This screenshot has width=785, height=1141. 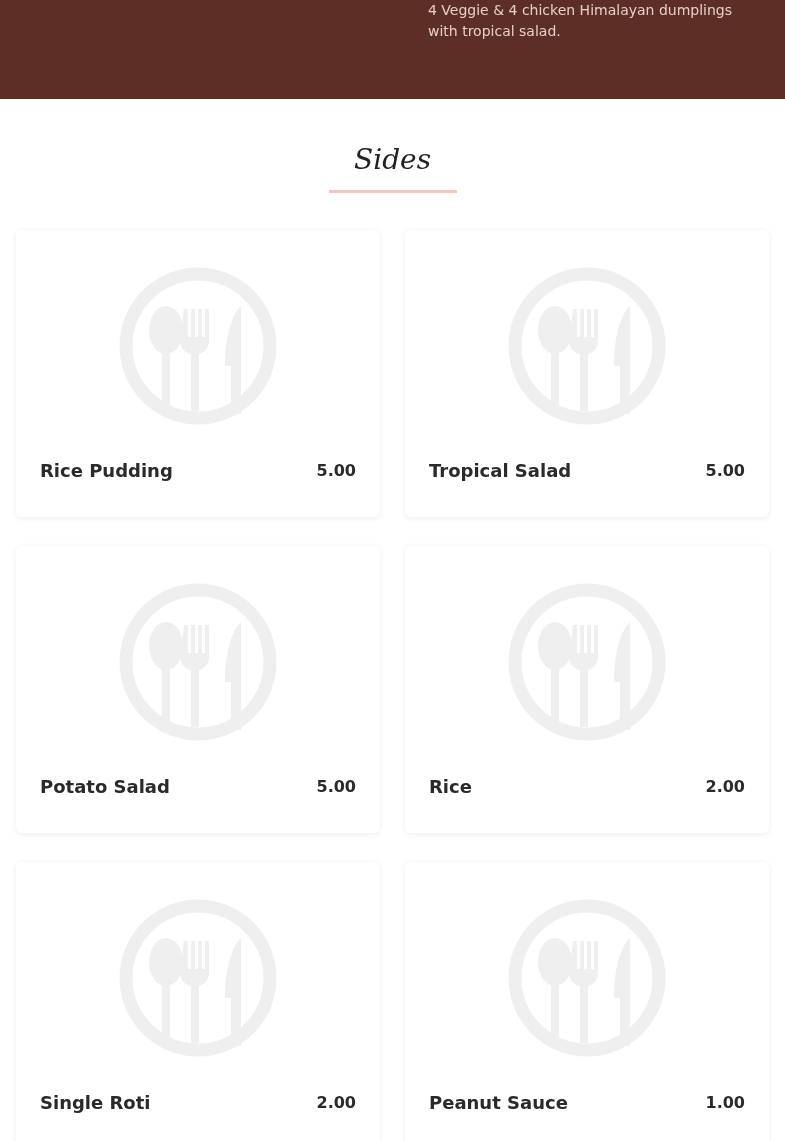 I want to click on menu-card: Single Roti 2.00, so click(x=198, y=1001).